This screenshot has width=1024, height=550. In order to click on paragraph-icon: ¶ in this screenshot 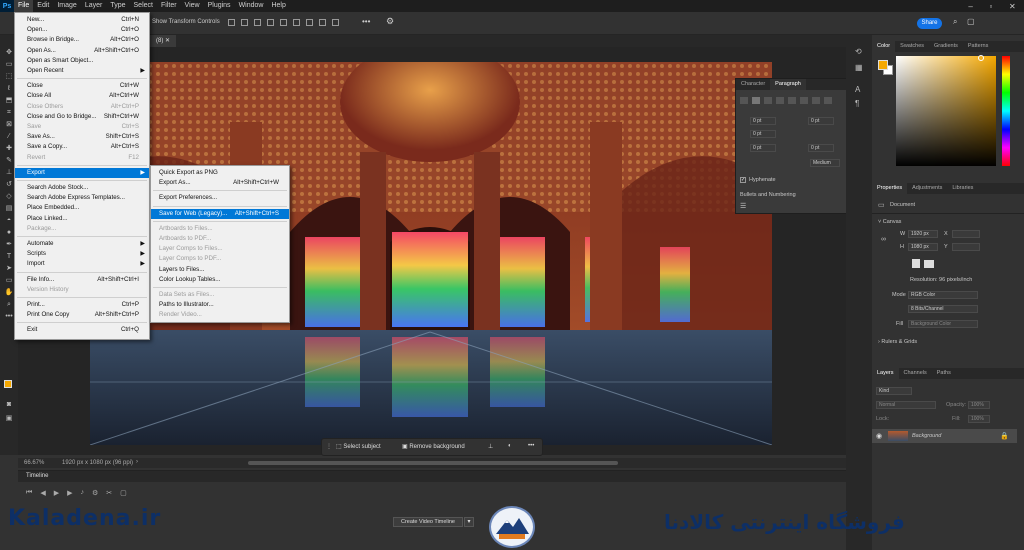, I will do `click(857, 103)`.